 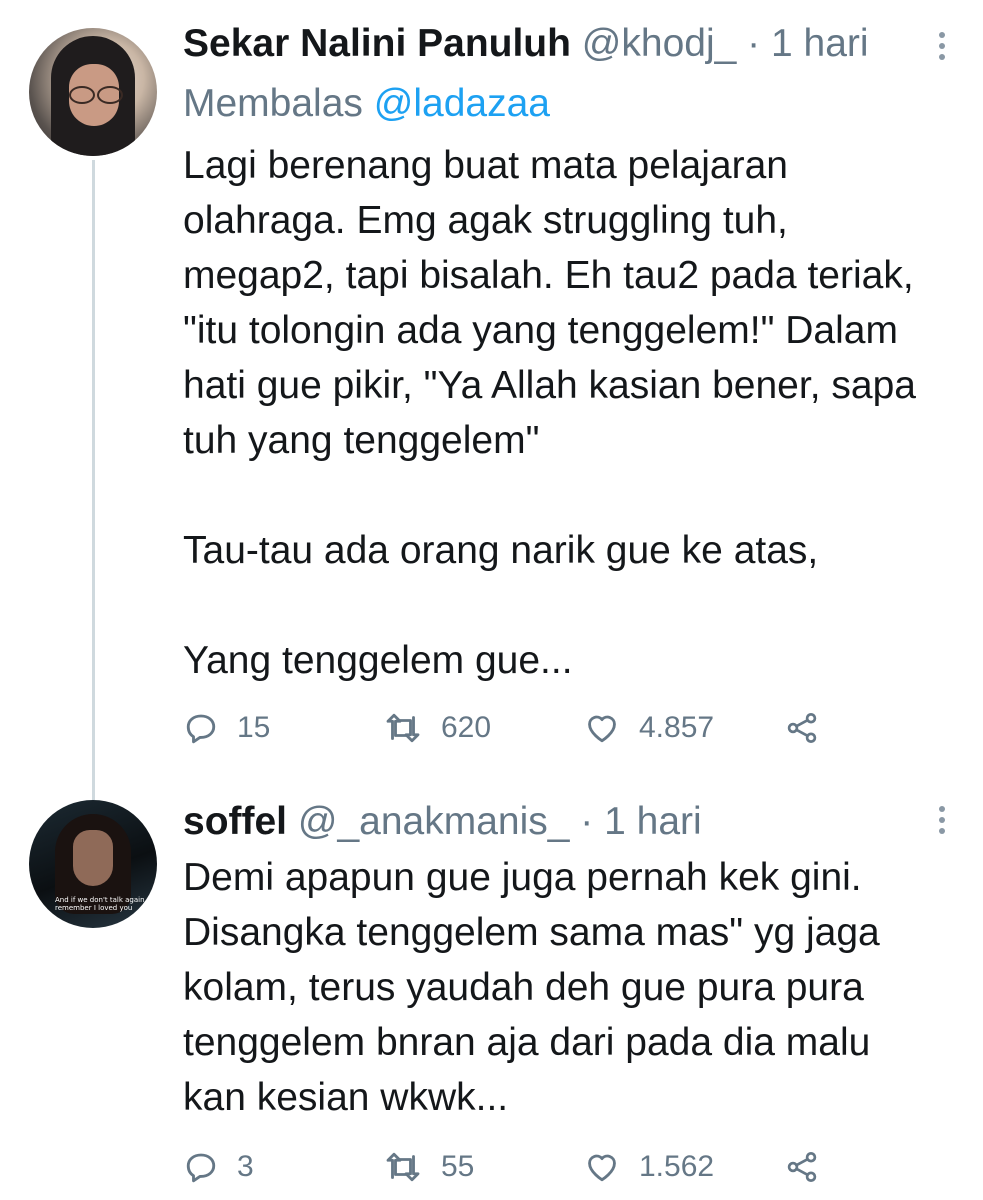 What do you see at coordinates (428, 1167) in the screenshot?
I see `retweet-button: 55` at bounding box center [428, 1167].